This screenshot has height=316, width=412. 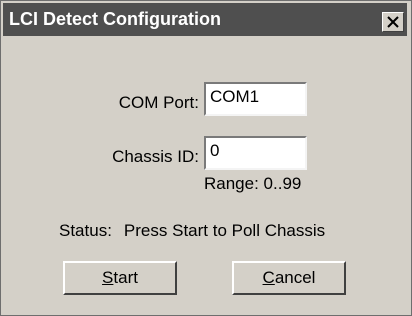 I want to click on cancel-mnemonic: C, so click(x=268, y=277).